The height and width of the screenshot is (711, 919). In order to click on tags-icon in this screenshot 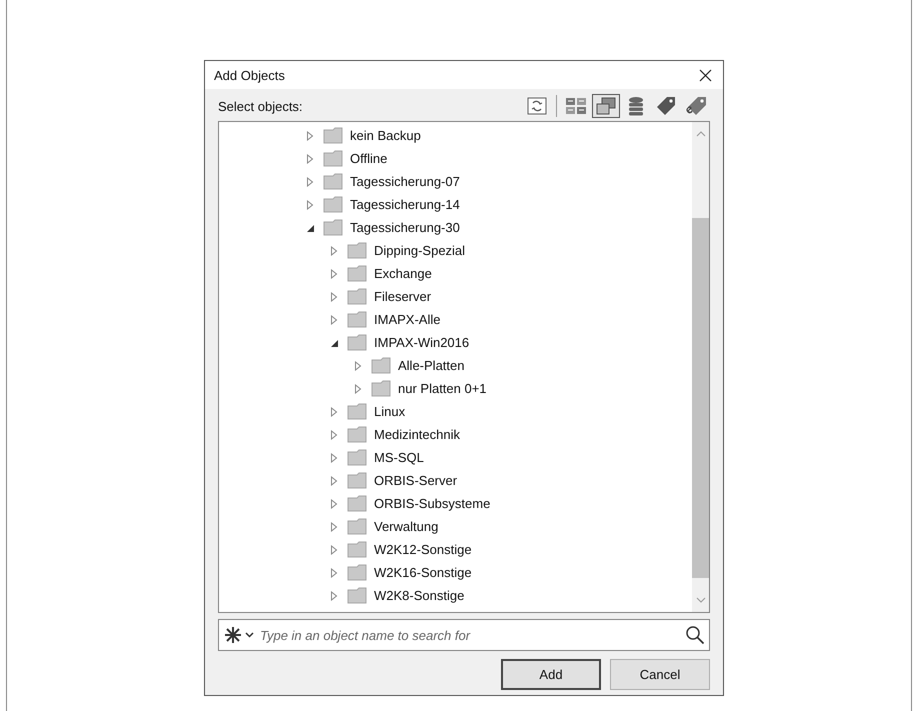, I will do `click(696, 106)`.